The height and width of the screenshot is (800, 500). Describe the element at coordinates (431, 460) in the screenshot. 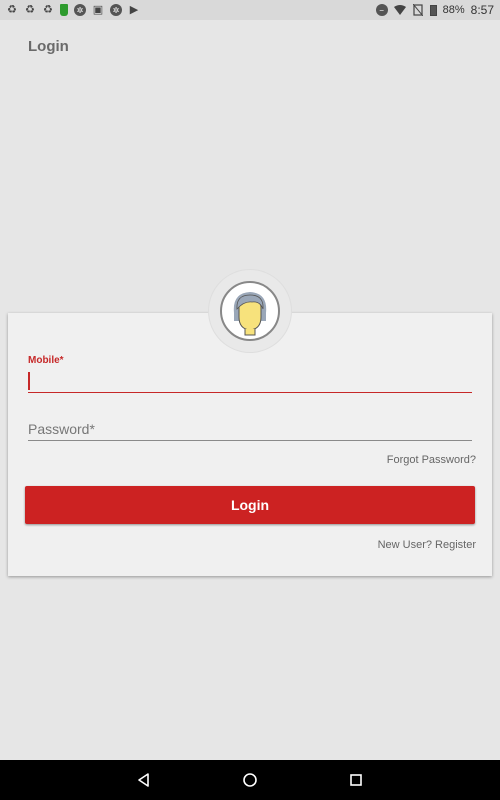

I see `forgot-password-link: Forgot Password?` at that location.